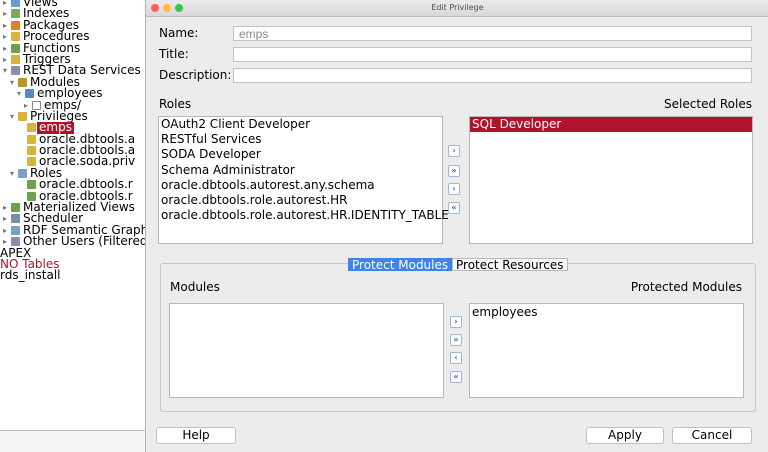 This screenshot has height=452, width=768. Describe the element at coordinates (195, 75) in the screenshot. I see `description-label: Description:` at that location.